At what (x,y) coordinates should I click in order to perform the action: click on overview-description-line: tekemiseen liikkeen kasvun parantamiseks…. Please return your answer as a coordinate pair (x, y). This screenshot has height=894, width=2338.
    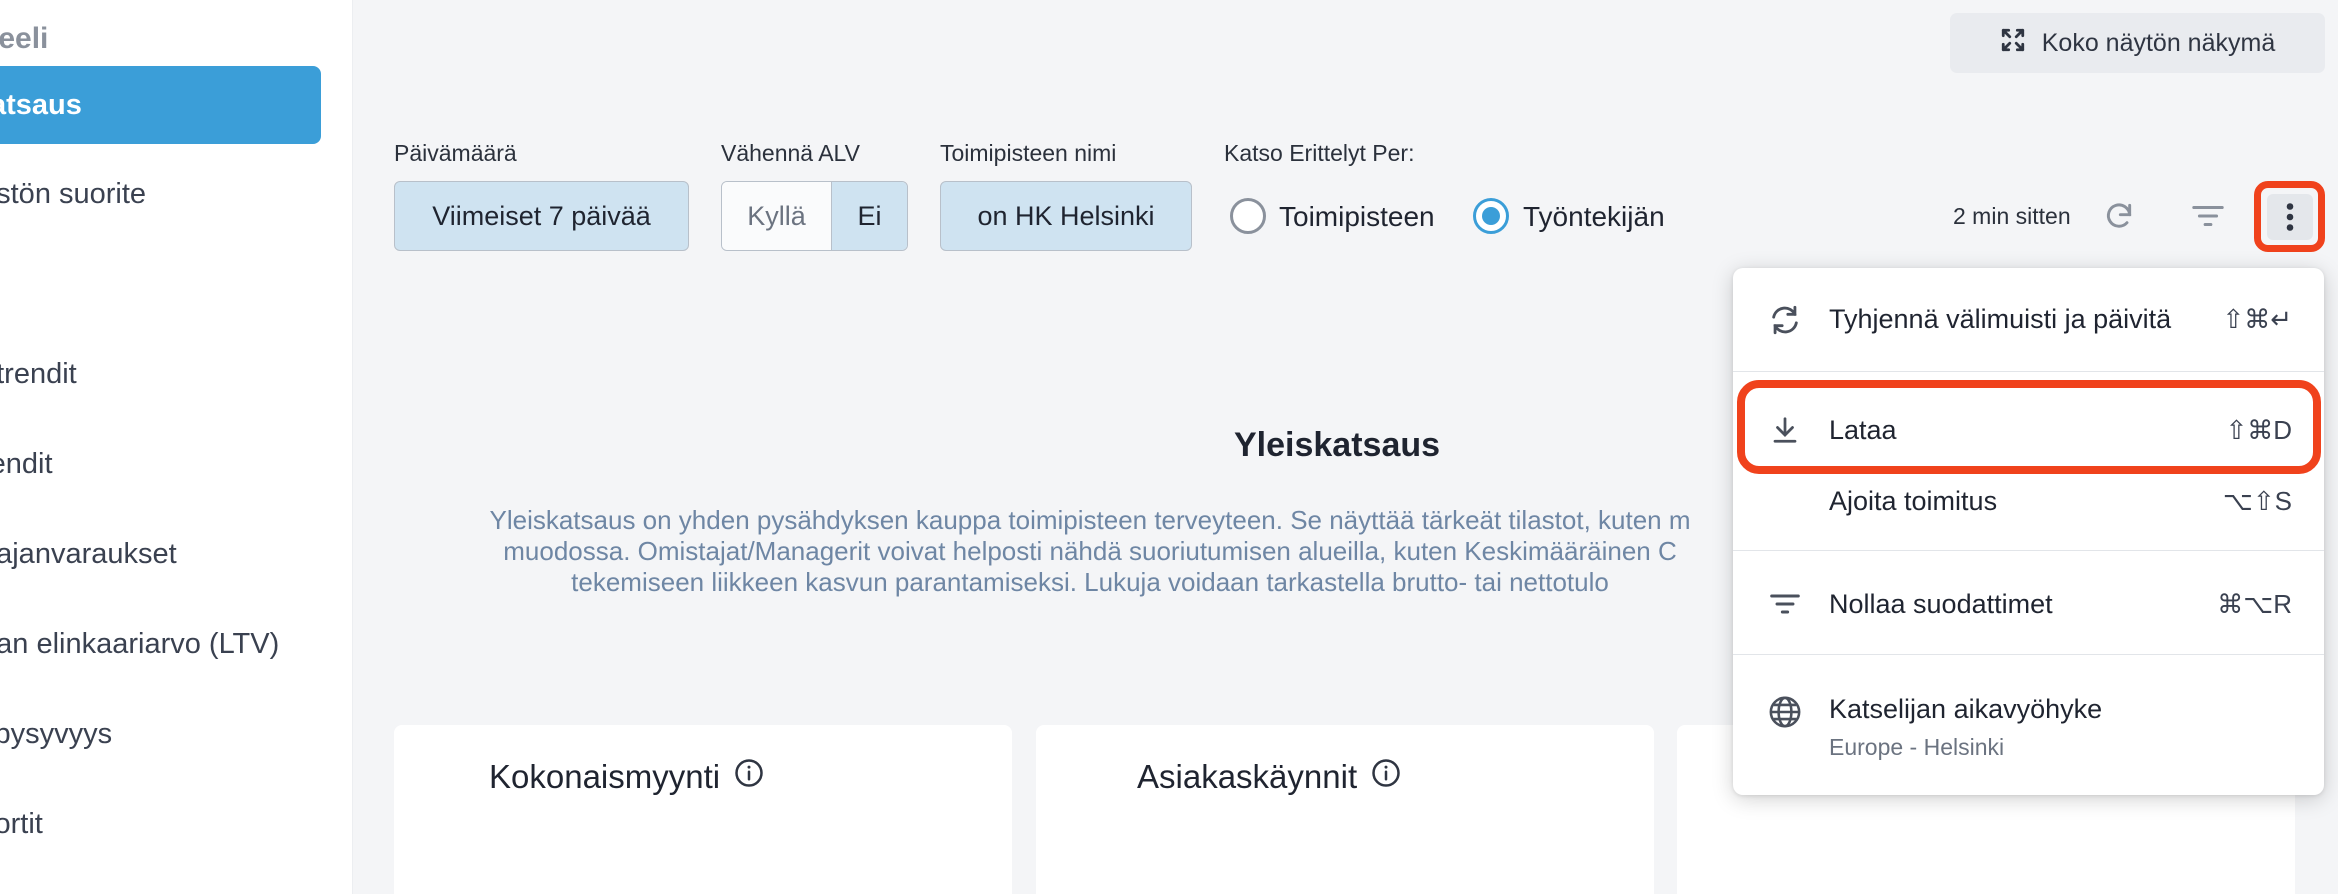
    Looking at the image, I should click on (1090, 582).